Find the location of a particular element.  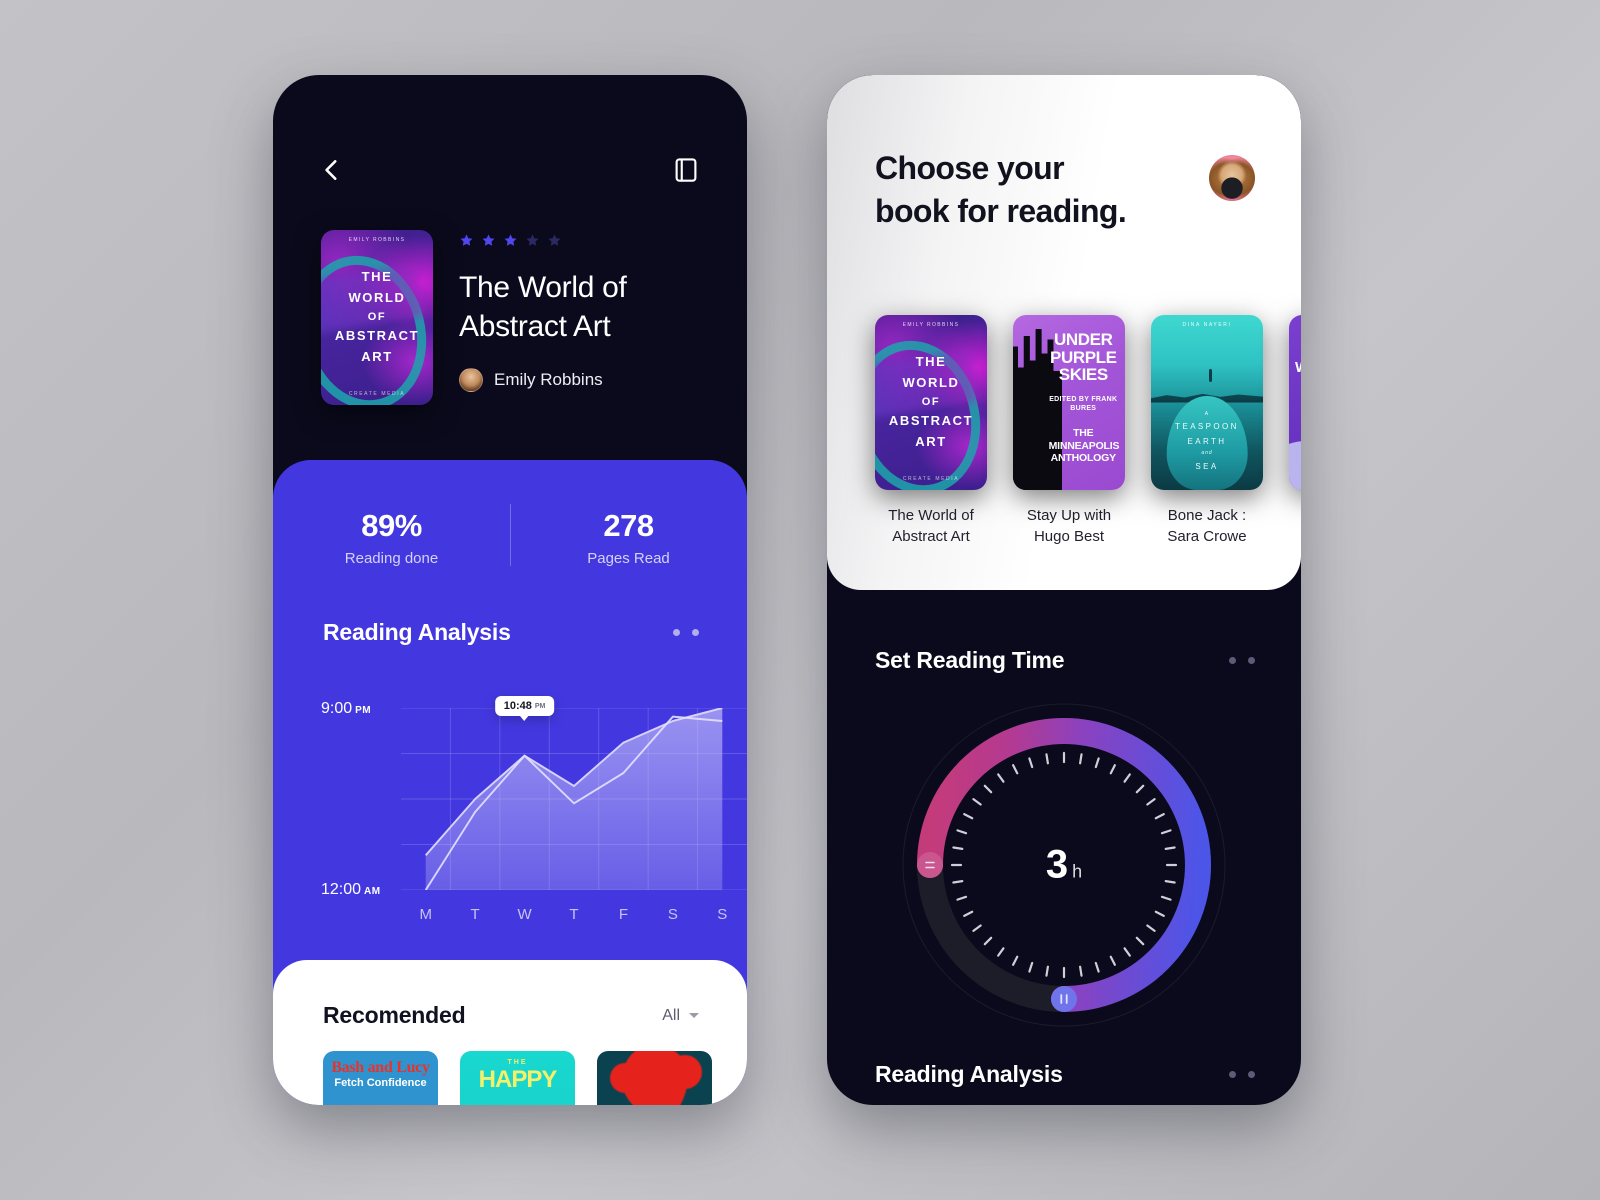

label-line-2: Hugo Best is located at coordinates (1069, 536).